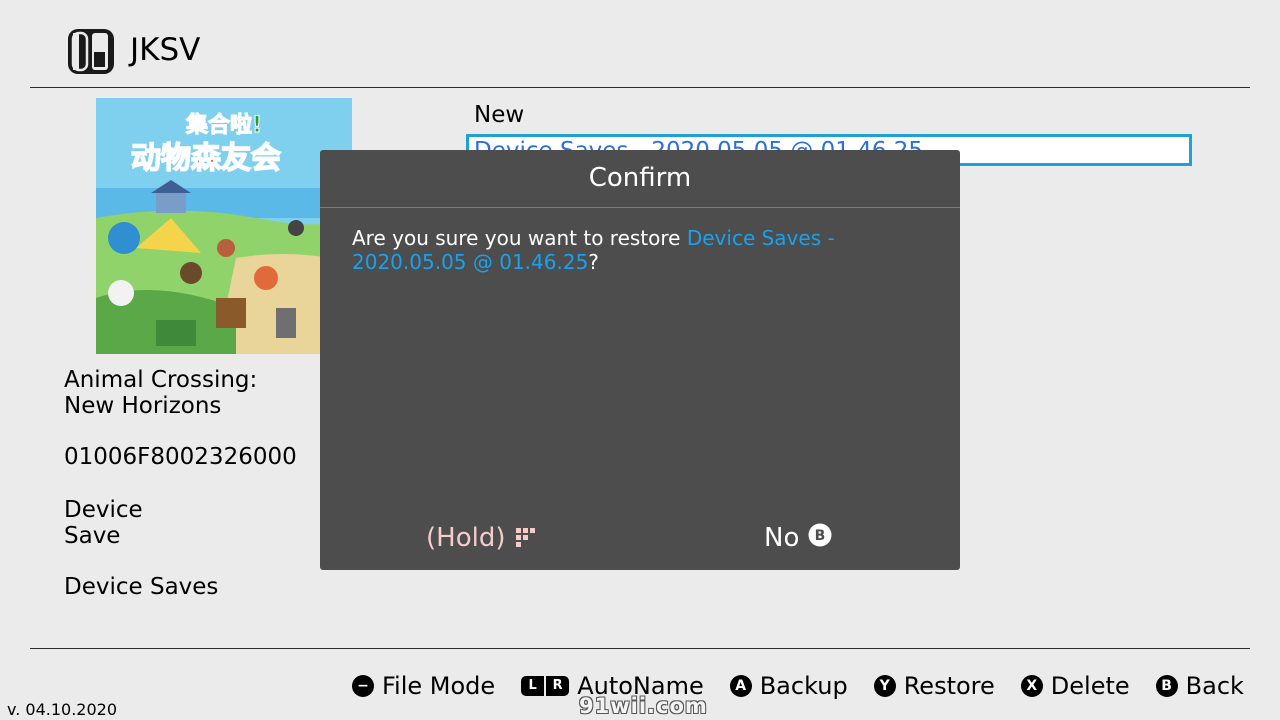 Image resolution: width=1280 pixels, height=720 pixels. I want to click on save-type: Device Save, so click(103, 523).